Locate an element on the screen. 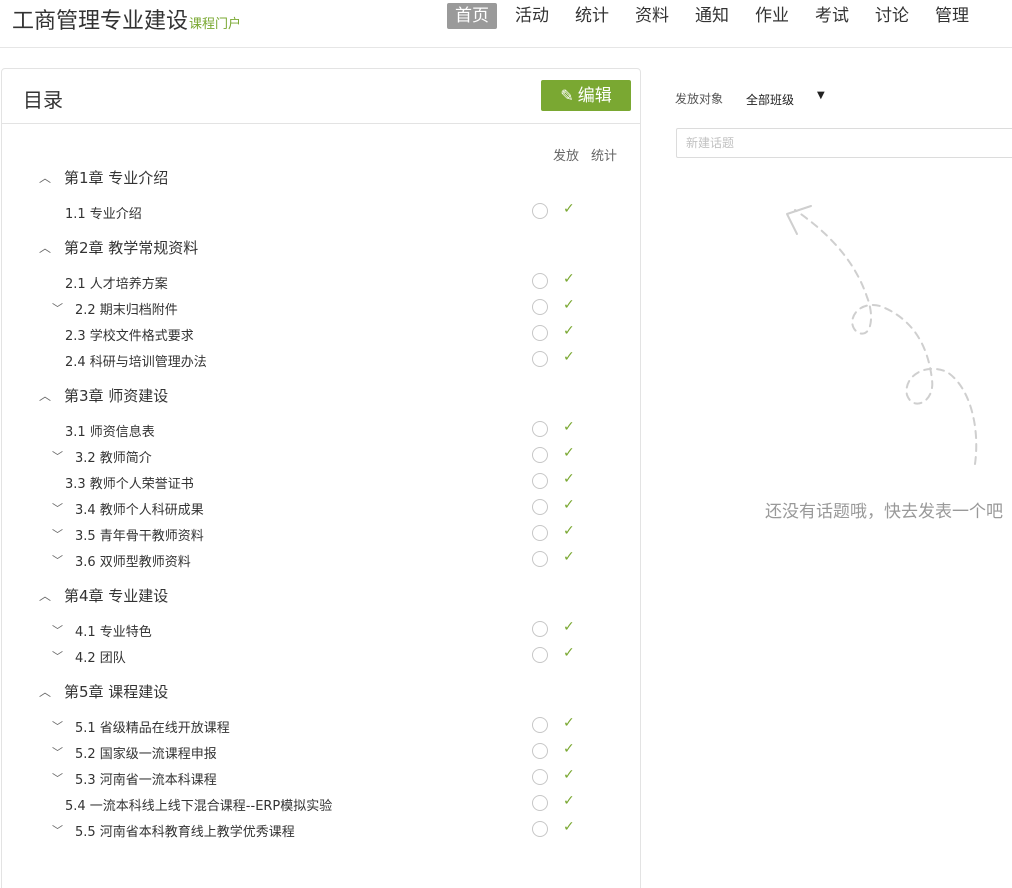 The image size is (1012, 888). nav-item-5: 作业 is located at coordinates (772, 16).